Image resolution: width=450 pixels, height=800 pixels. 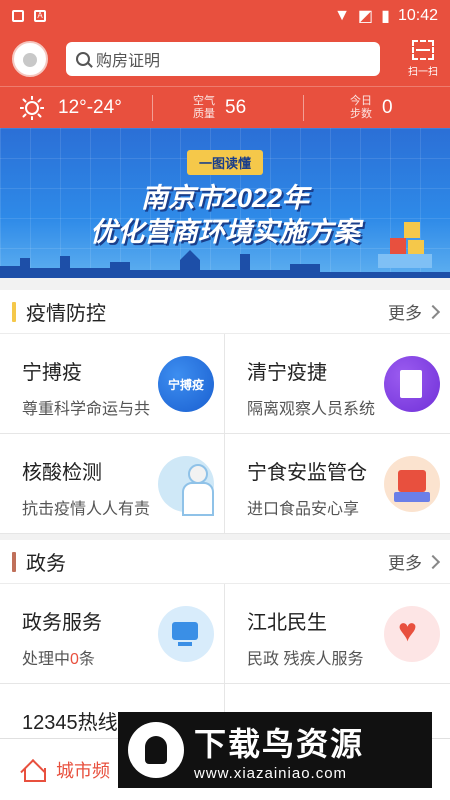 What do you see at coordinates (423, 72) in the screenshot?
I see `scan-label: 扫一扫` at bounding box center [423, 72].